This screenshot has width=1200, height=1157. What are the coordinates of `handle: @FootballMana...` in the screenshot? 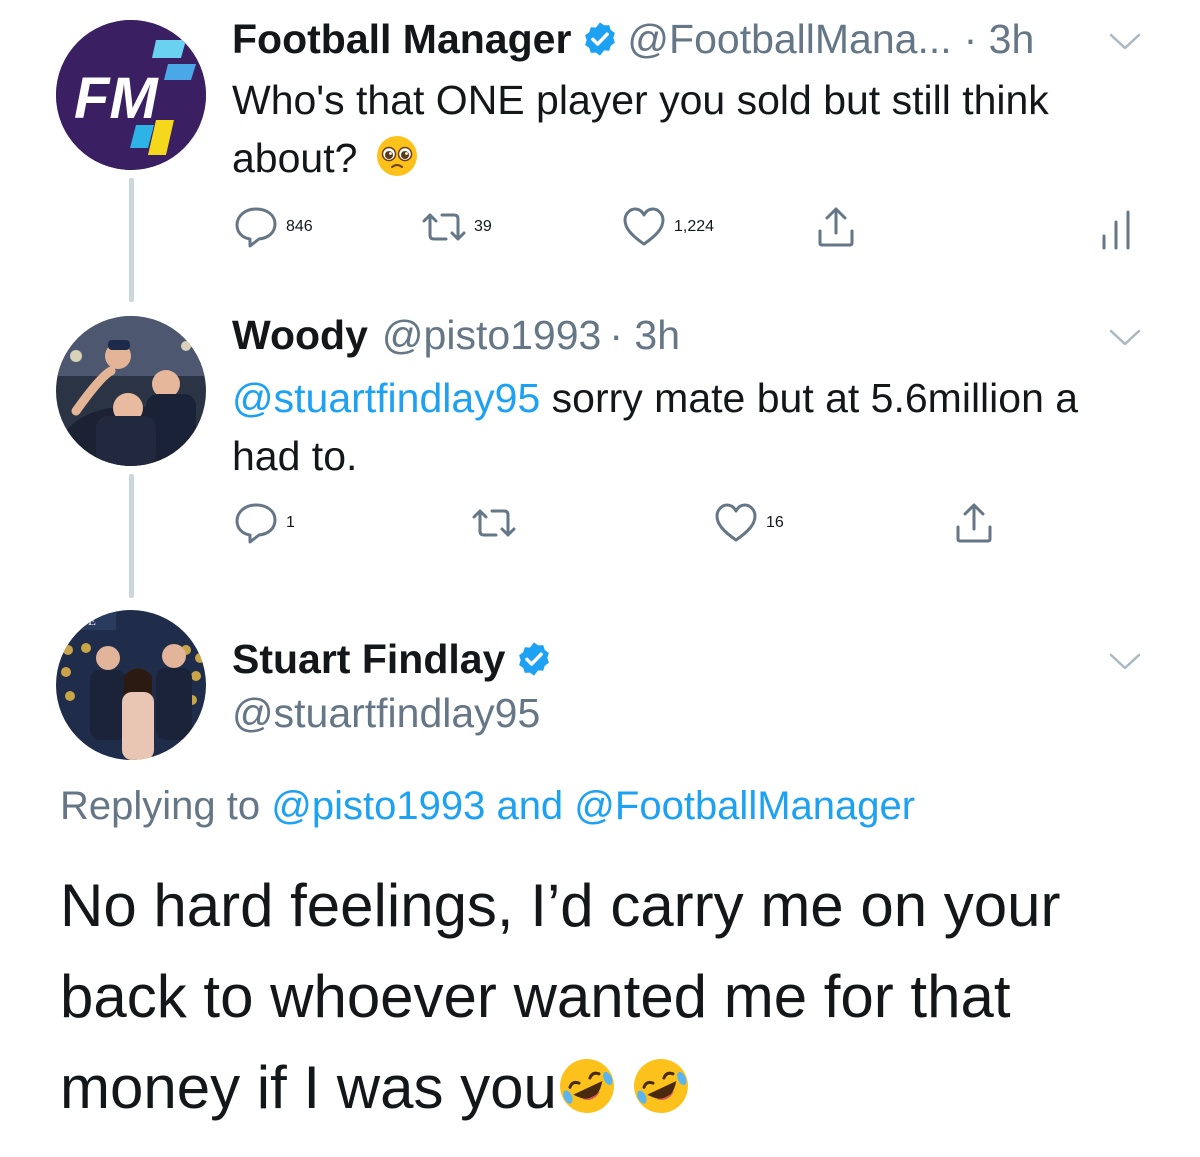 It's located at (789, 39).